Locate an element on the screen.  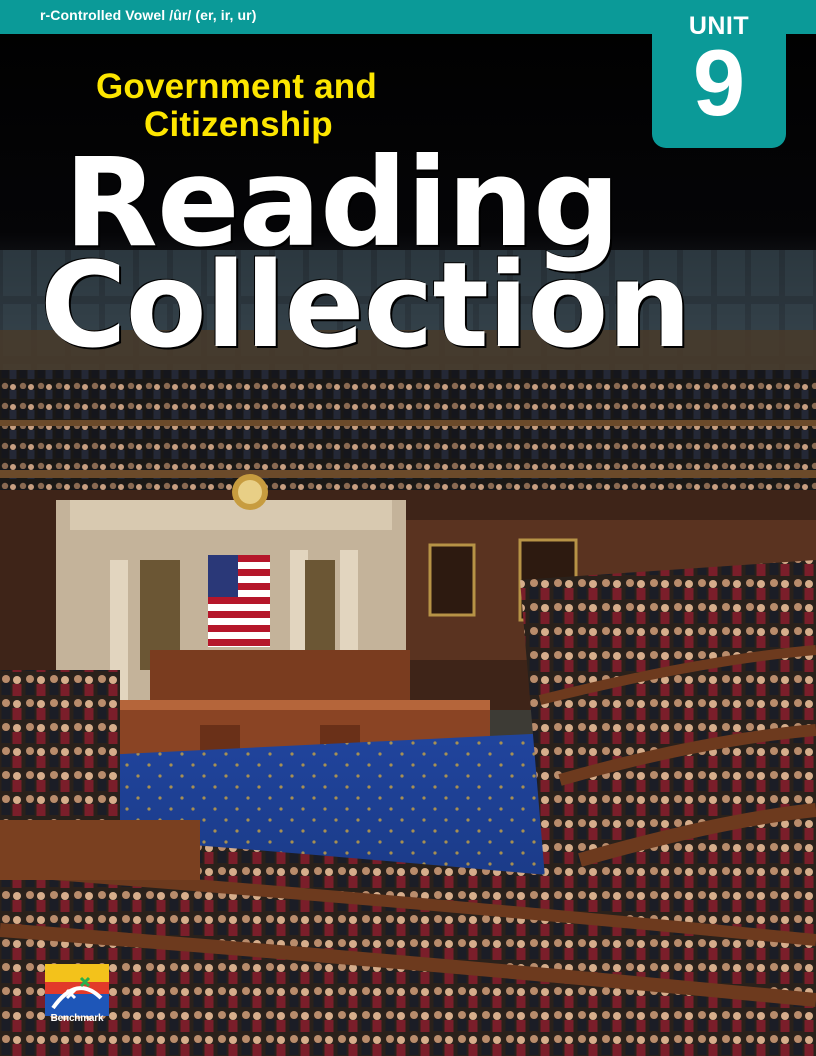
subject-line-1: Government and is located at coordinates (236, 86).